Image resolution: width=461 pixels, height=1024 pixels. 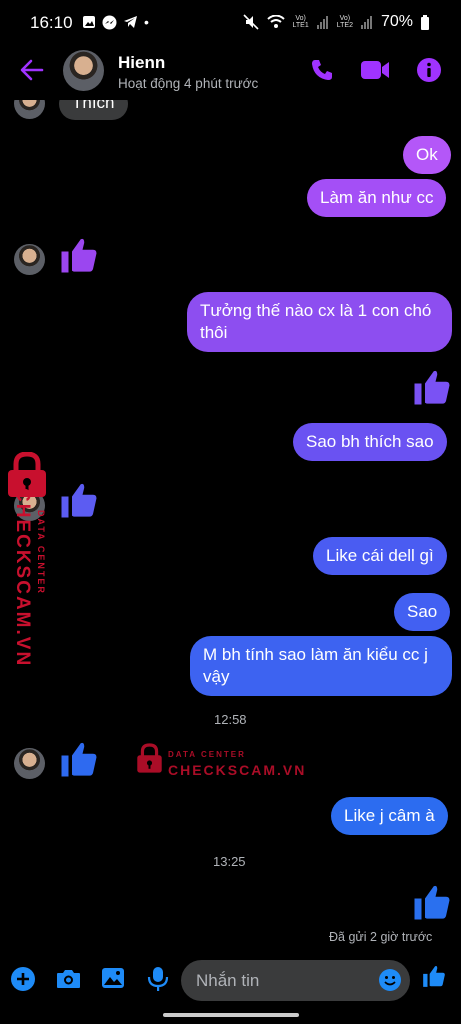 What do you see at coordinates (229, 861) in the screenshot?
I see `timestamp: 13:25` at bounding box center [229, 861].